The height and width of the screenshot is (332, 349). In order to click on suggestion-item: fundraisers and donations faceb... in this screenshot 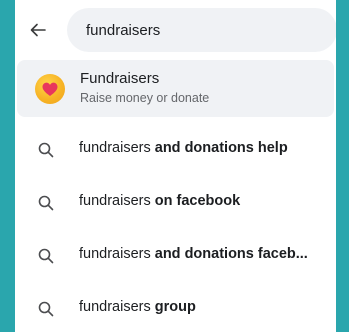, I will do `click(175, 255)`.